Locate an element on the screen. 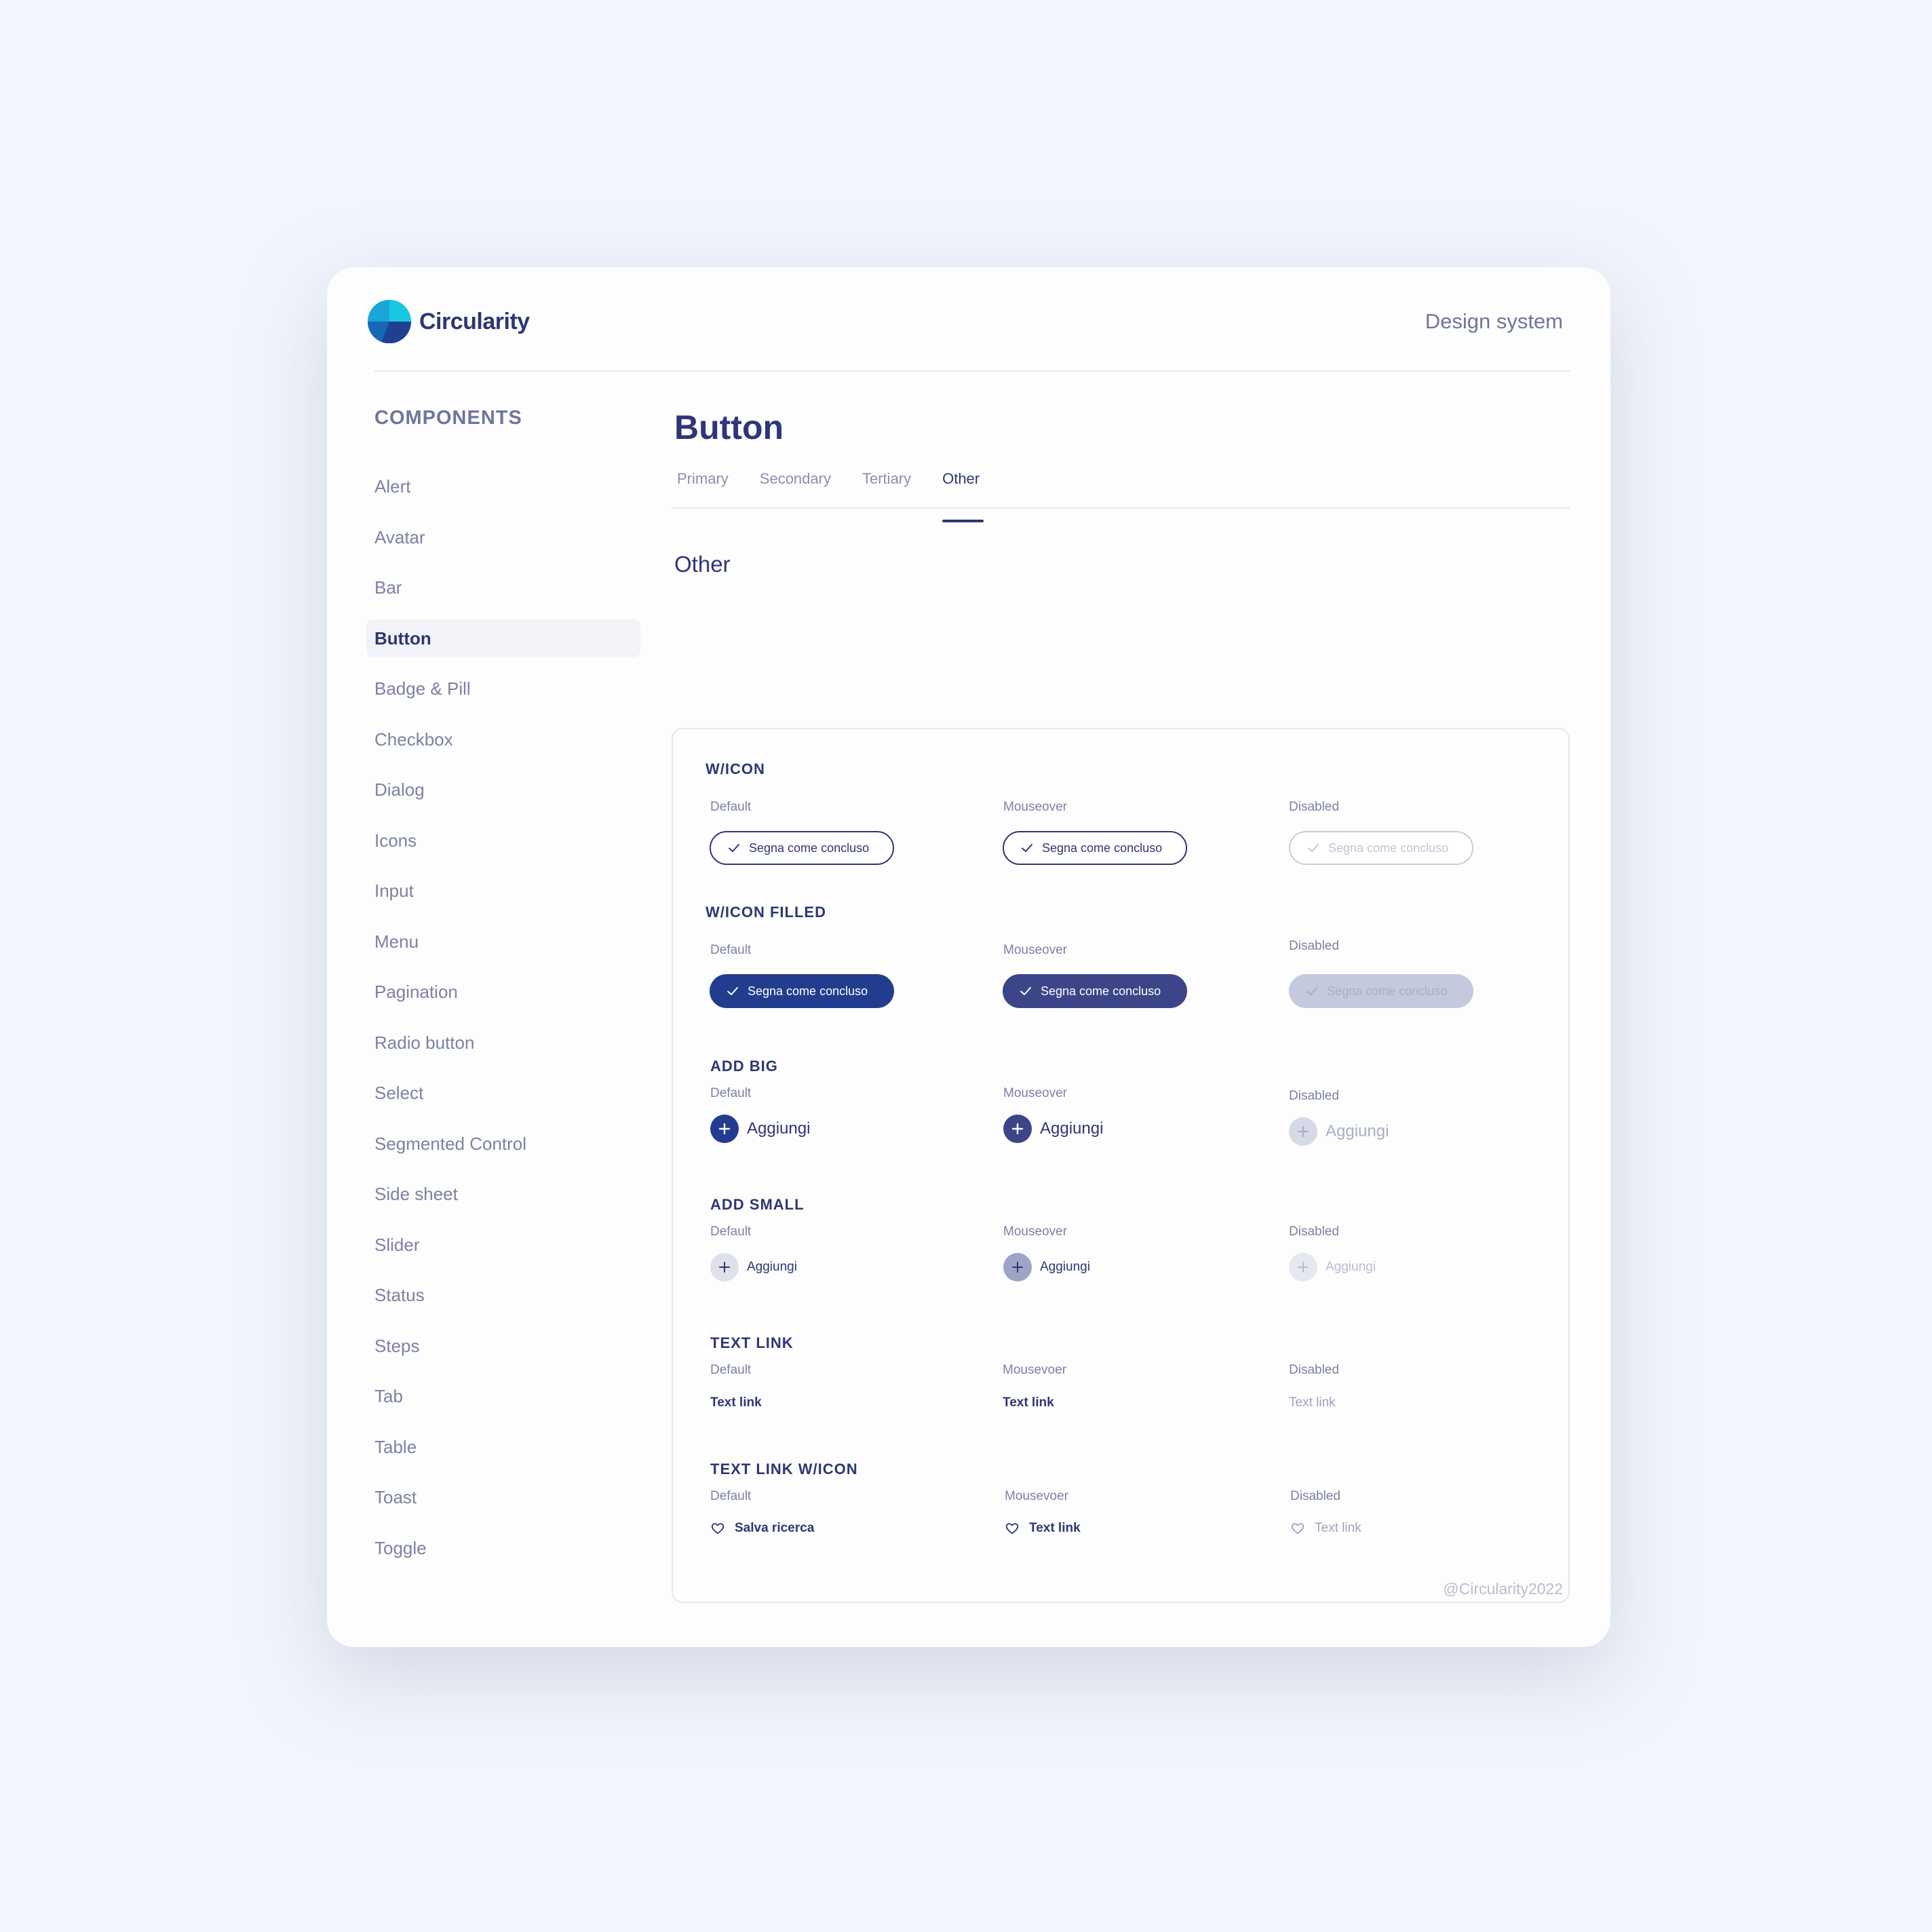 This screenshot has height=1932, width=1932. sidebar-item-button: Button is located at coordinates (503, 638).